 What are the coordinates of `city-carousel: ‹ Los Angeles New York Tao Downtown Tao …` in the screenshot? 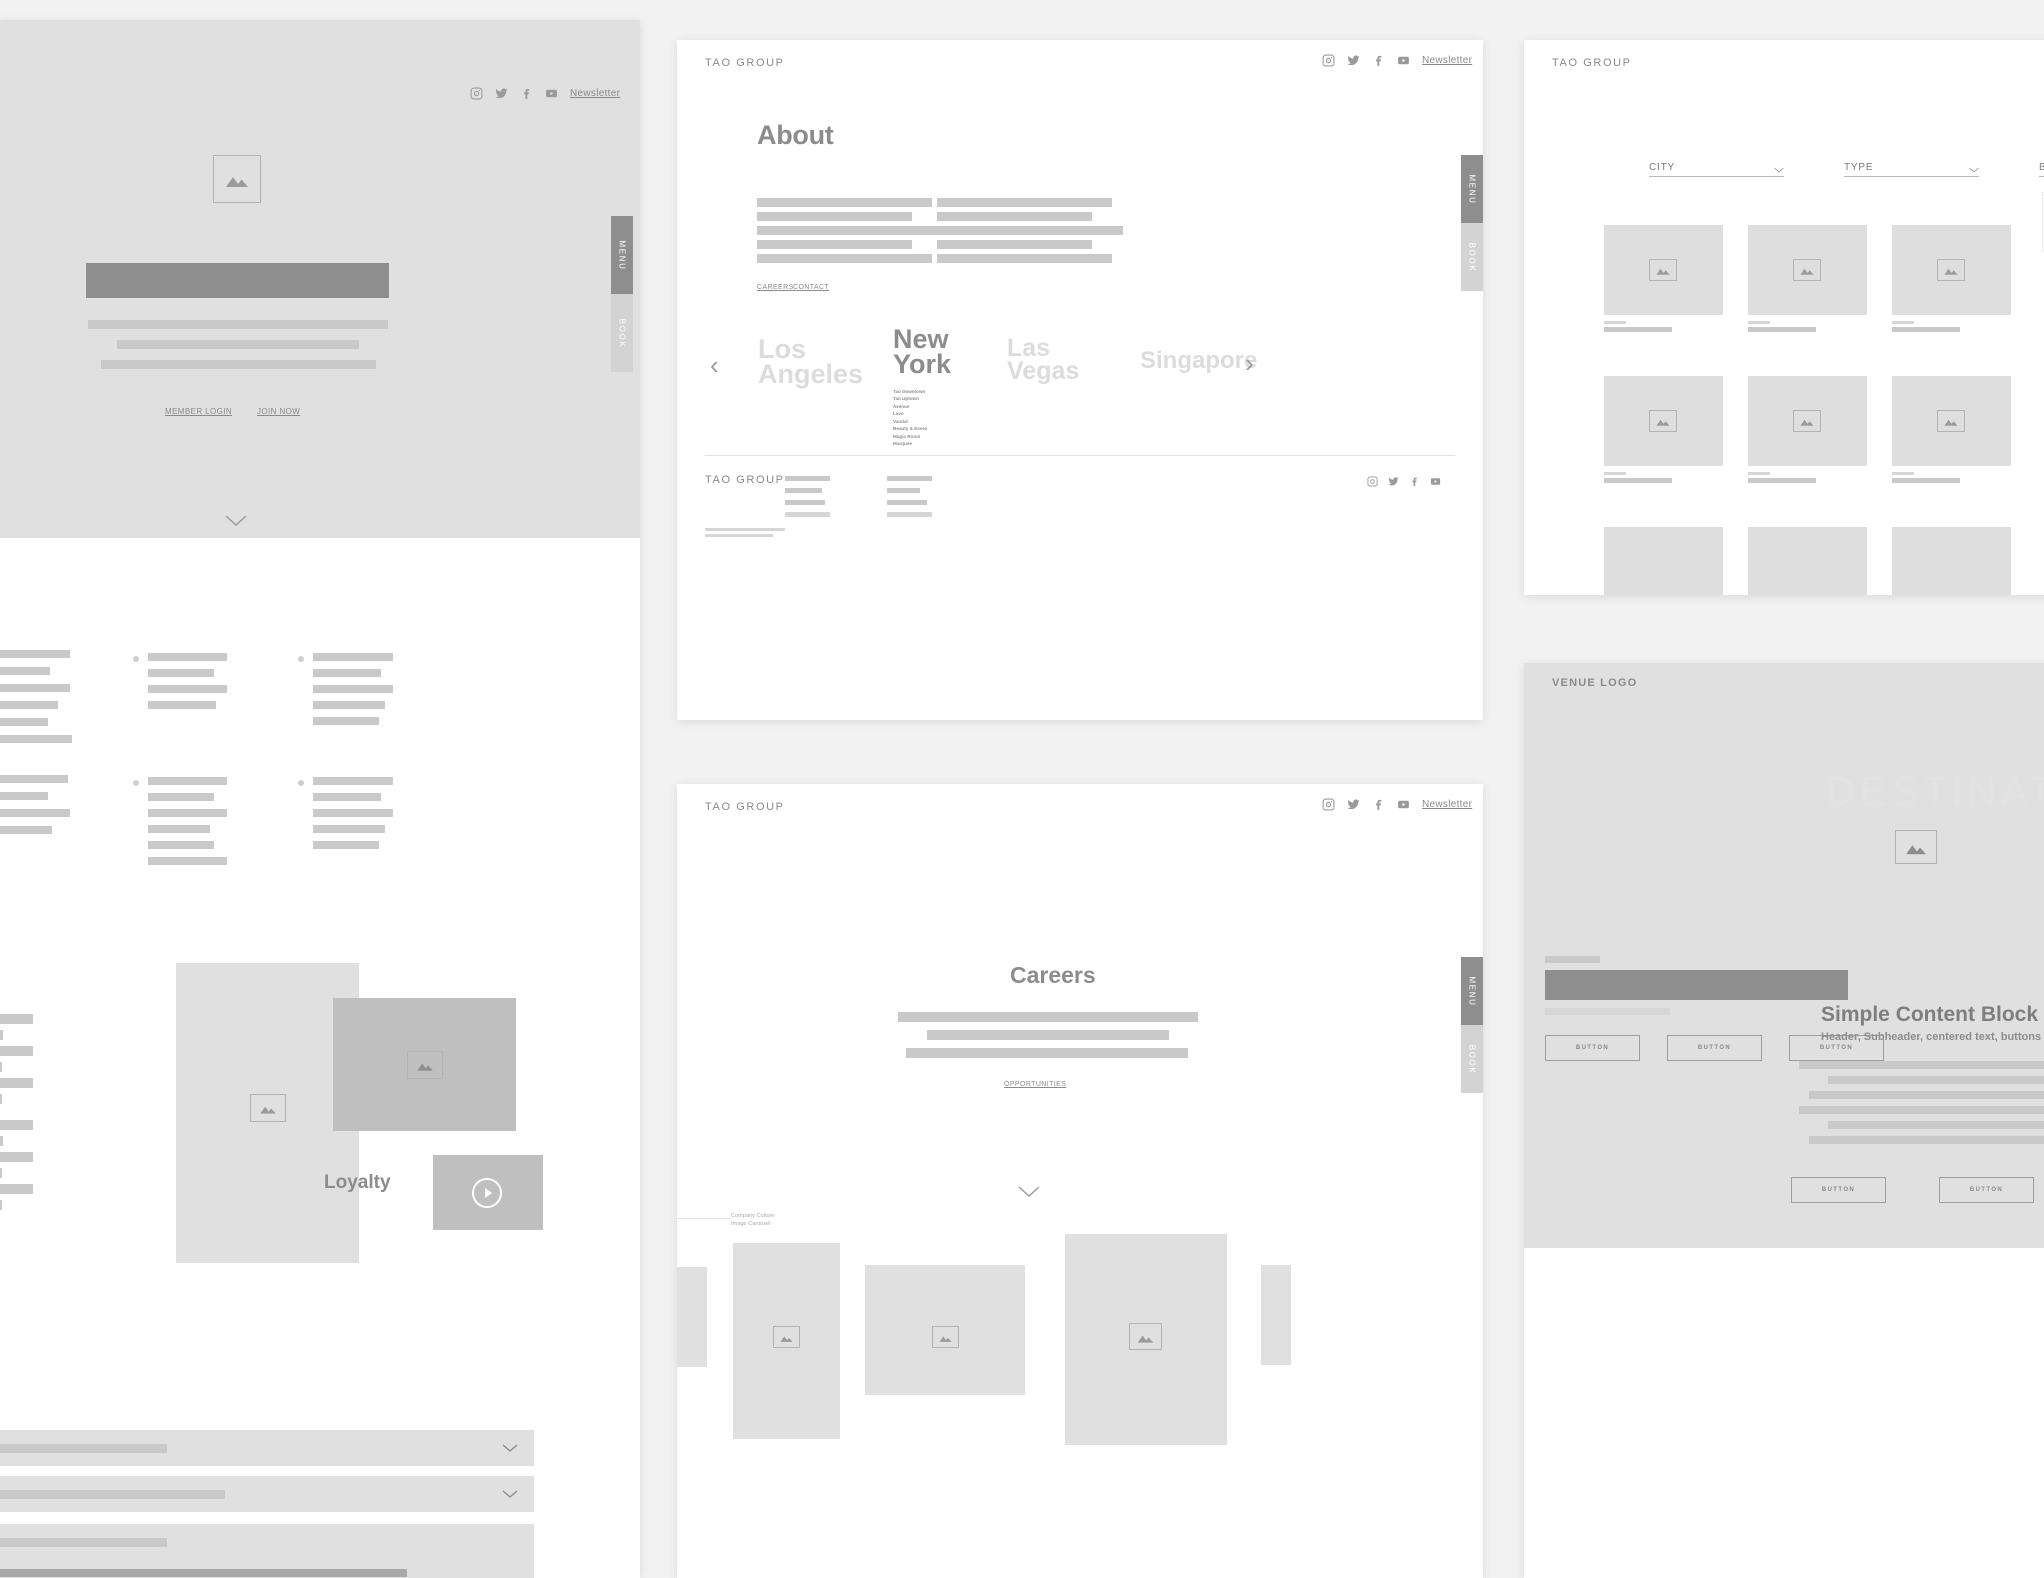 It's located at (1080, 375).